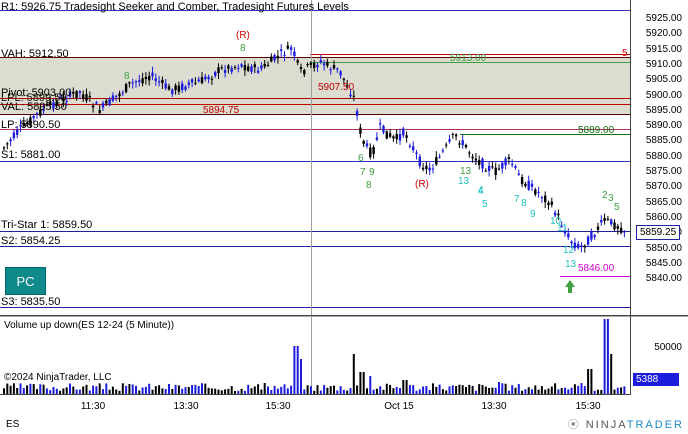 The width and height of the screenshot is (688, 434). Describe the element at coordinates (663, 279) in the screenshot. I see `price-tick: 5840.00` at that location.